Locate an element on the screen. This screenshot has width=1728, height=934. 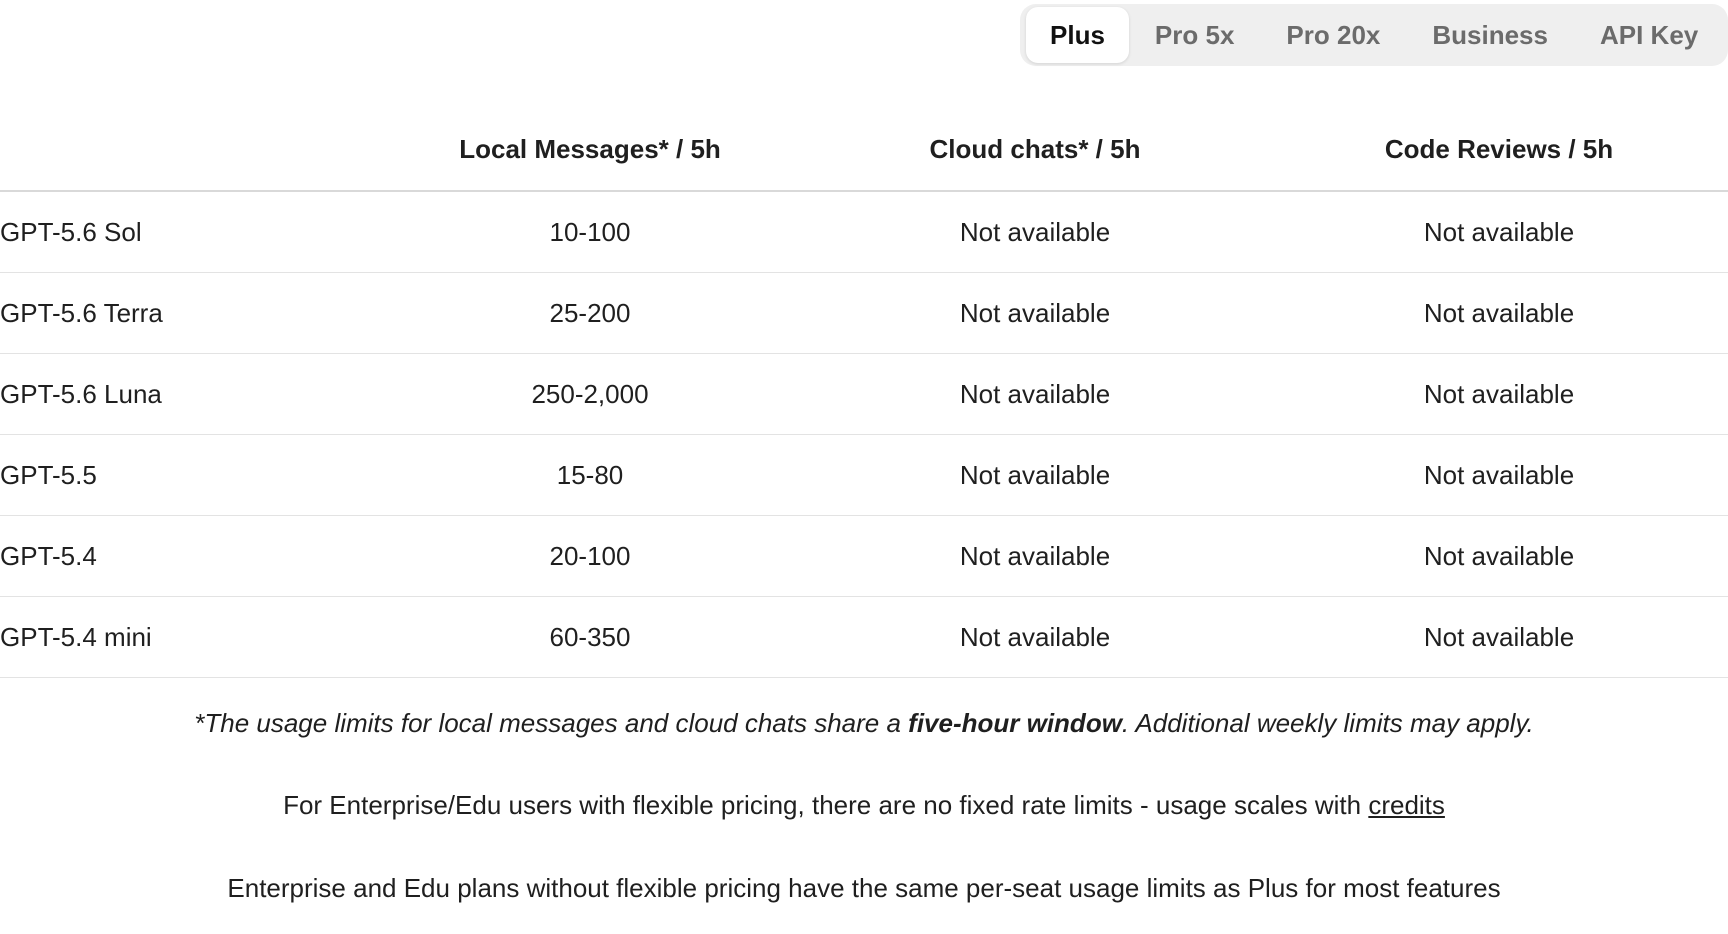
local-messages-value: 60-350 is located at coordinates (590, 637).